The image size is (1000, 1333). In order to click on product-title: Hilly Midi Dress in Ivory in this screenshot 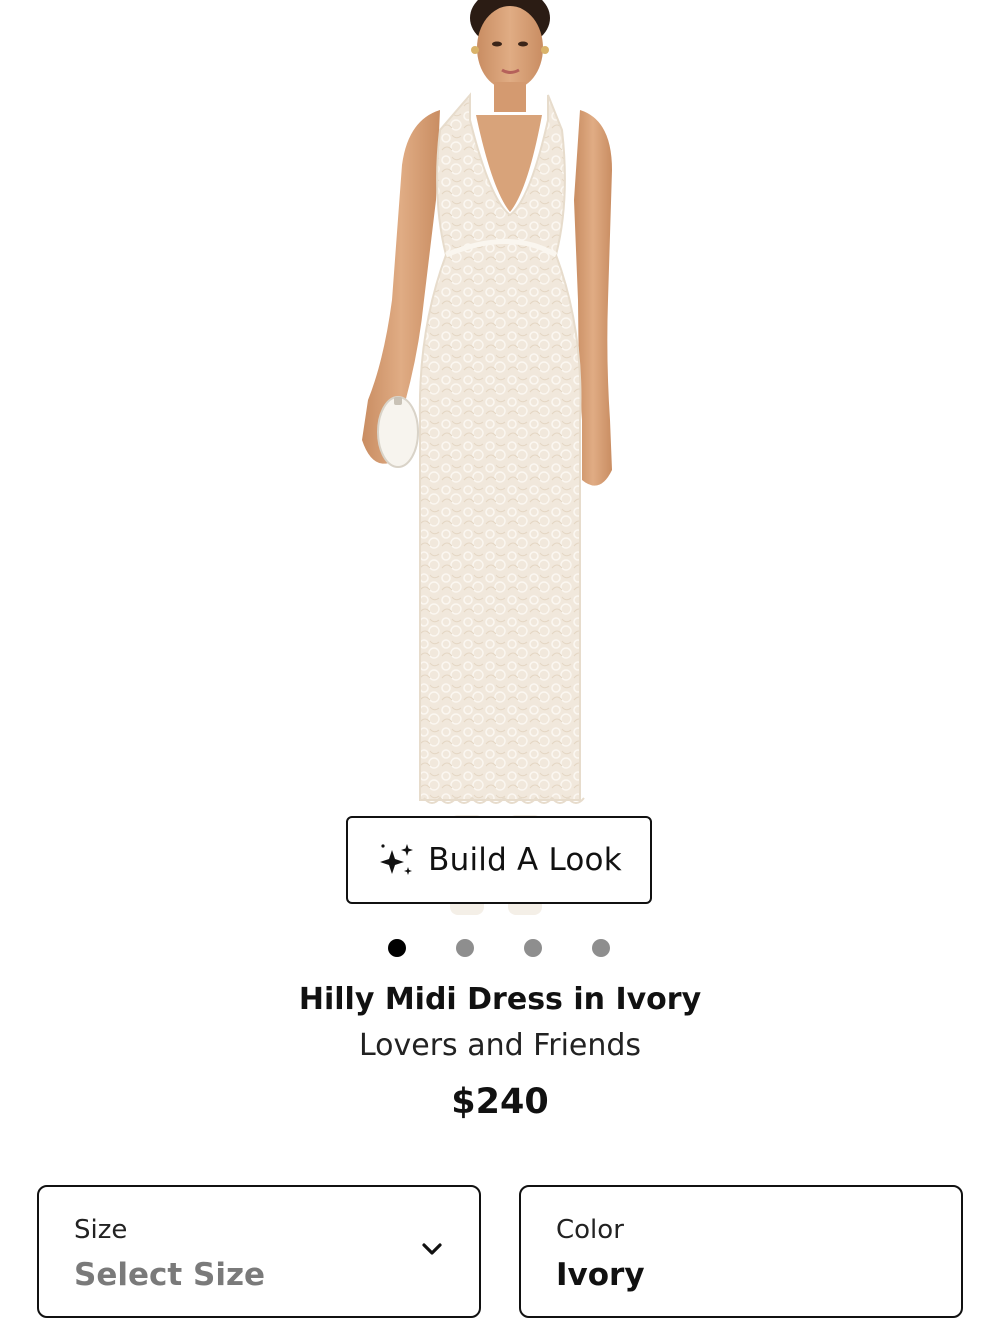, I will do `click(500, 999)`.